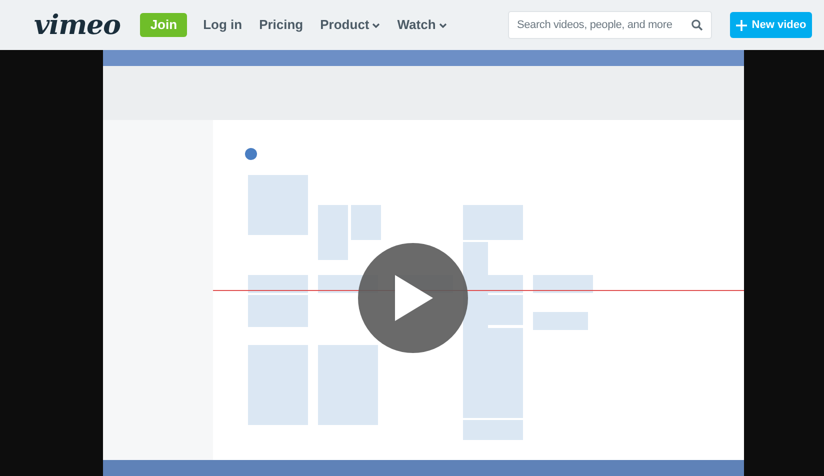 The height and width of the screenshot is (476, 824). What do you see at coordinates (697, 25) in the screenshot?
I see `search-icon` at bounding box center [697, 25].